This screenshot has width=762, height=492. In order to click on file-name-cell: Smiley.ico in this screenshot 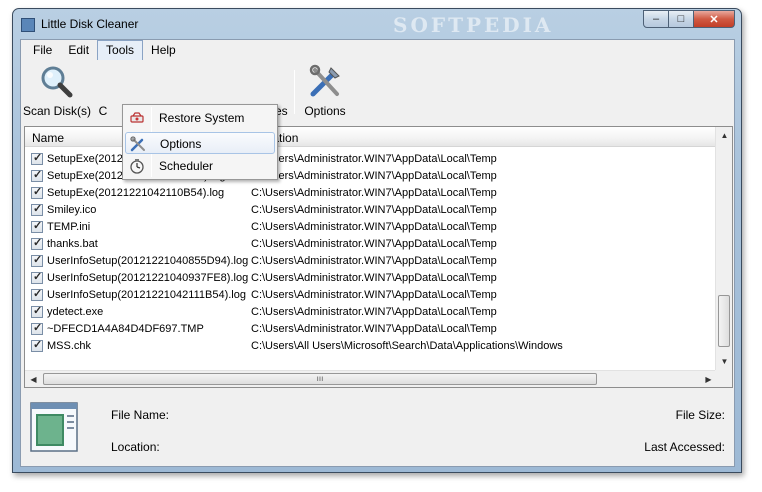, I will do `click(72, 210)`.